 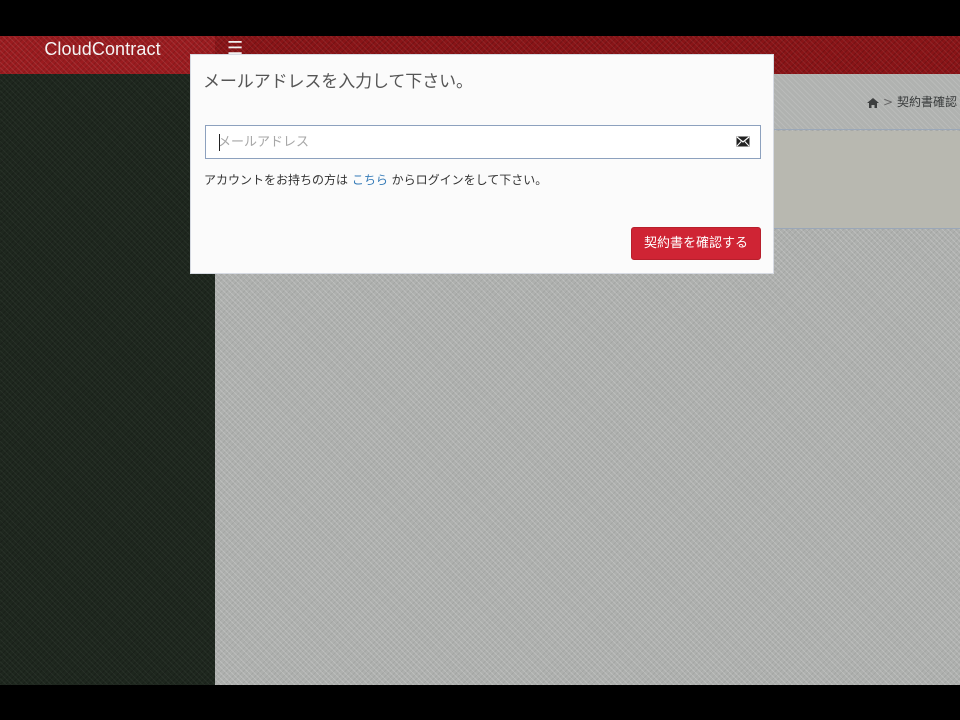 I want to click on login-help-text: アカウントをお持ちの方は こちら からログインをして下さい。, so click(x=375, y=180).